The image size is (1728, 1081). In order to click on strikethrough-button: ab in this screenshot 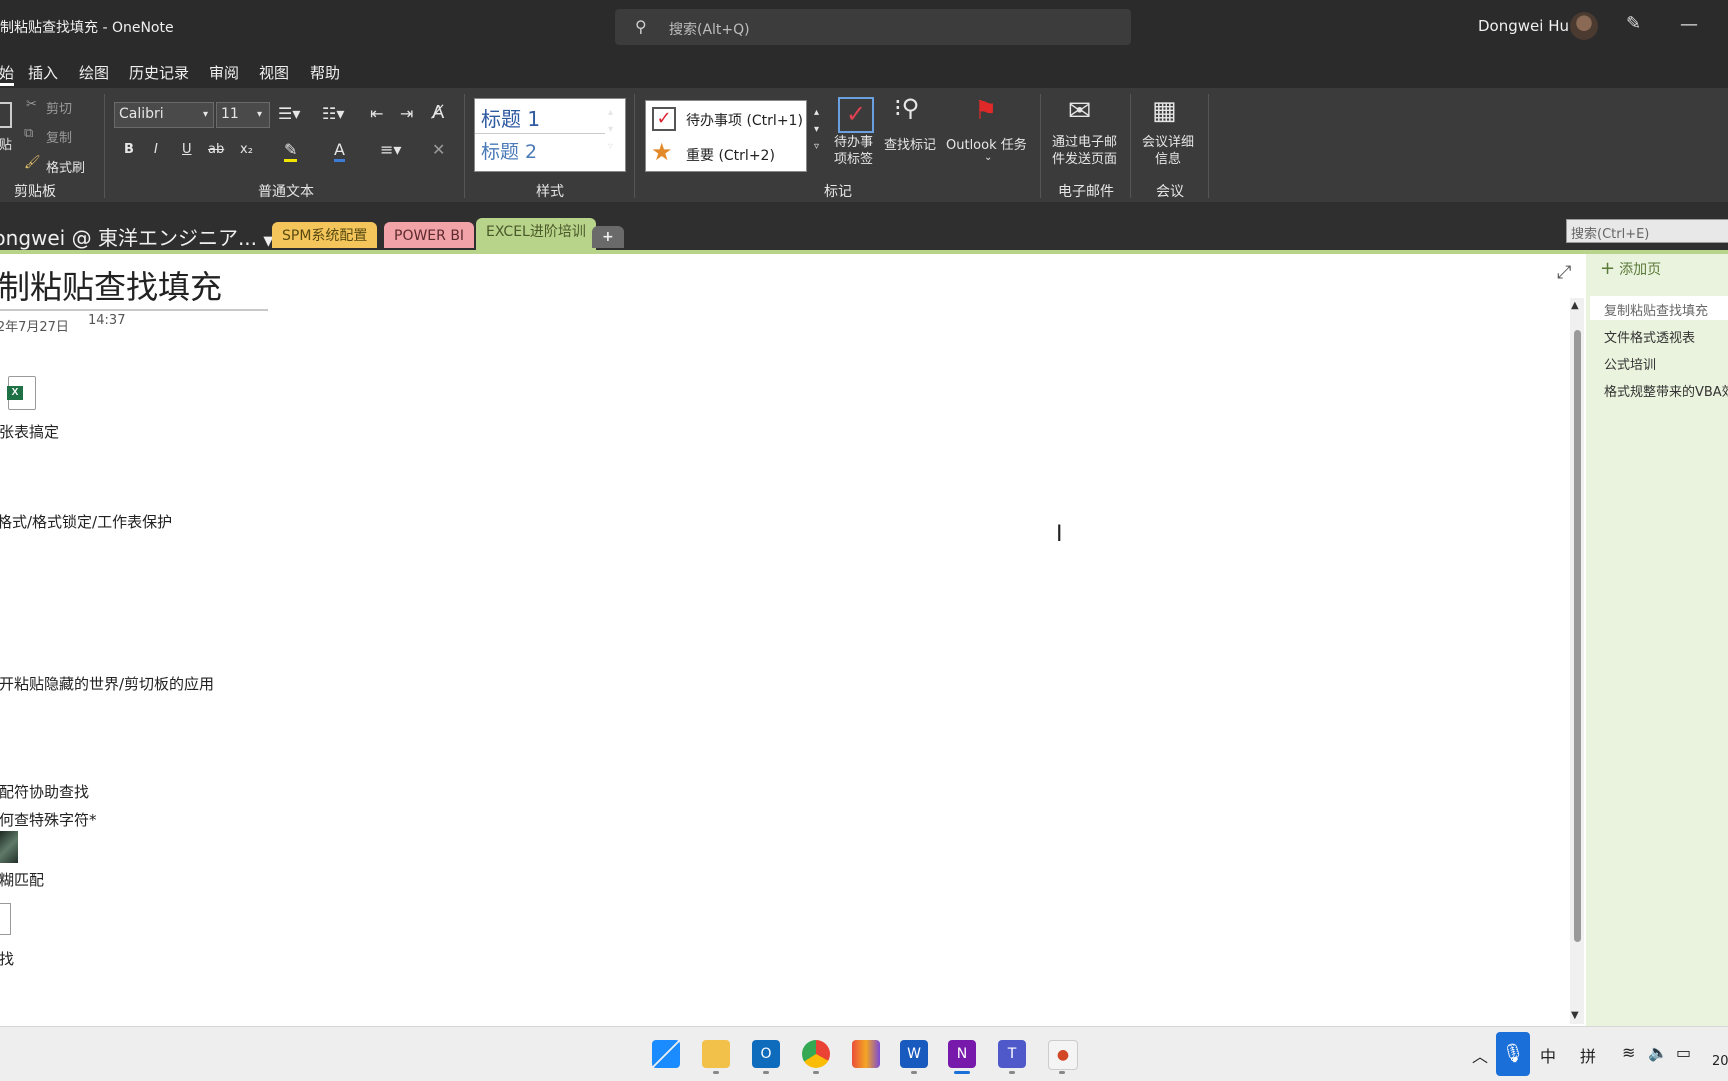, I will do `click(216, 149)`.